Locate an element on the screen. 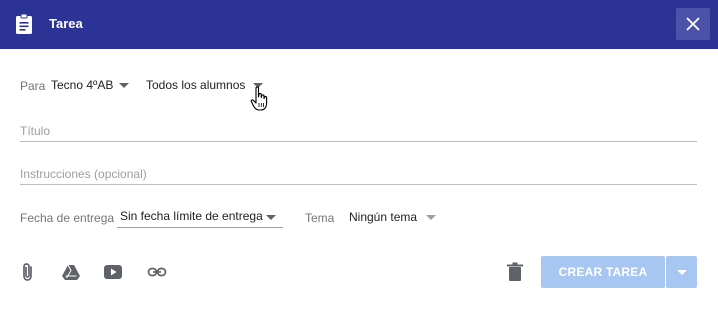  topic-dropdown: Ningún tema is located at coordinates (393, 217).